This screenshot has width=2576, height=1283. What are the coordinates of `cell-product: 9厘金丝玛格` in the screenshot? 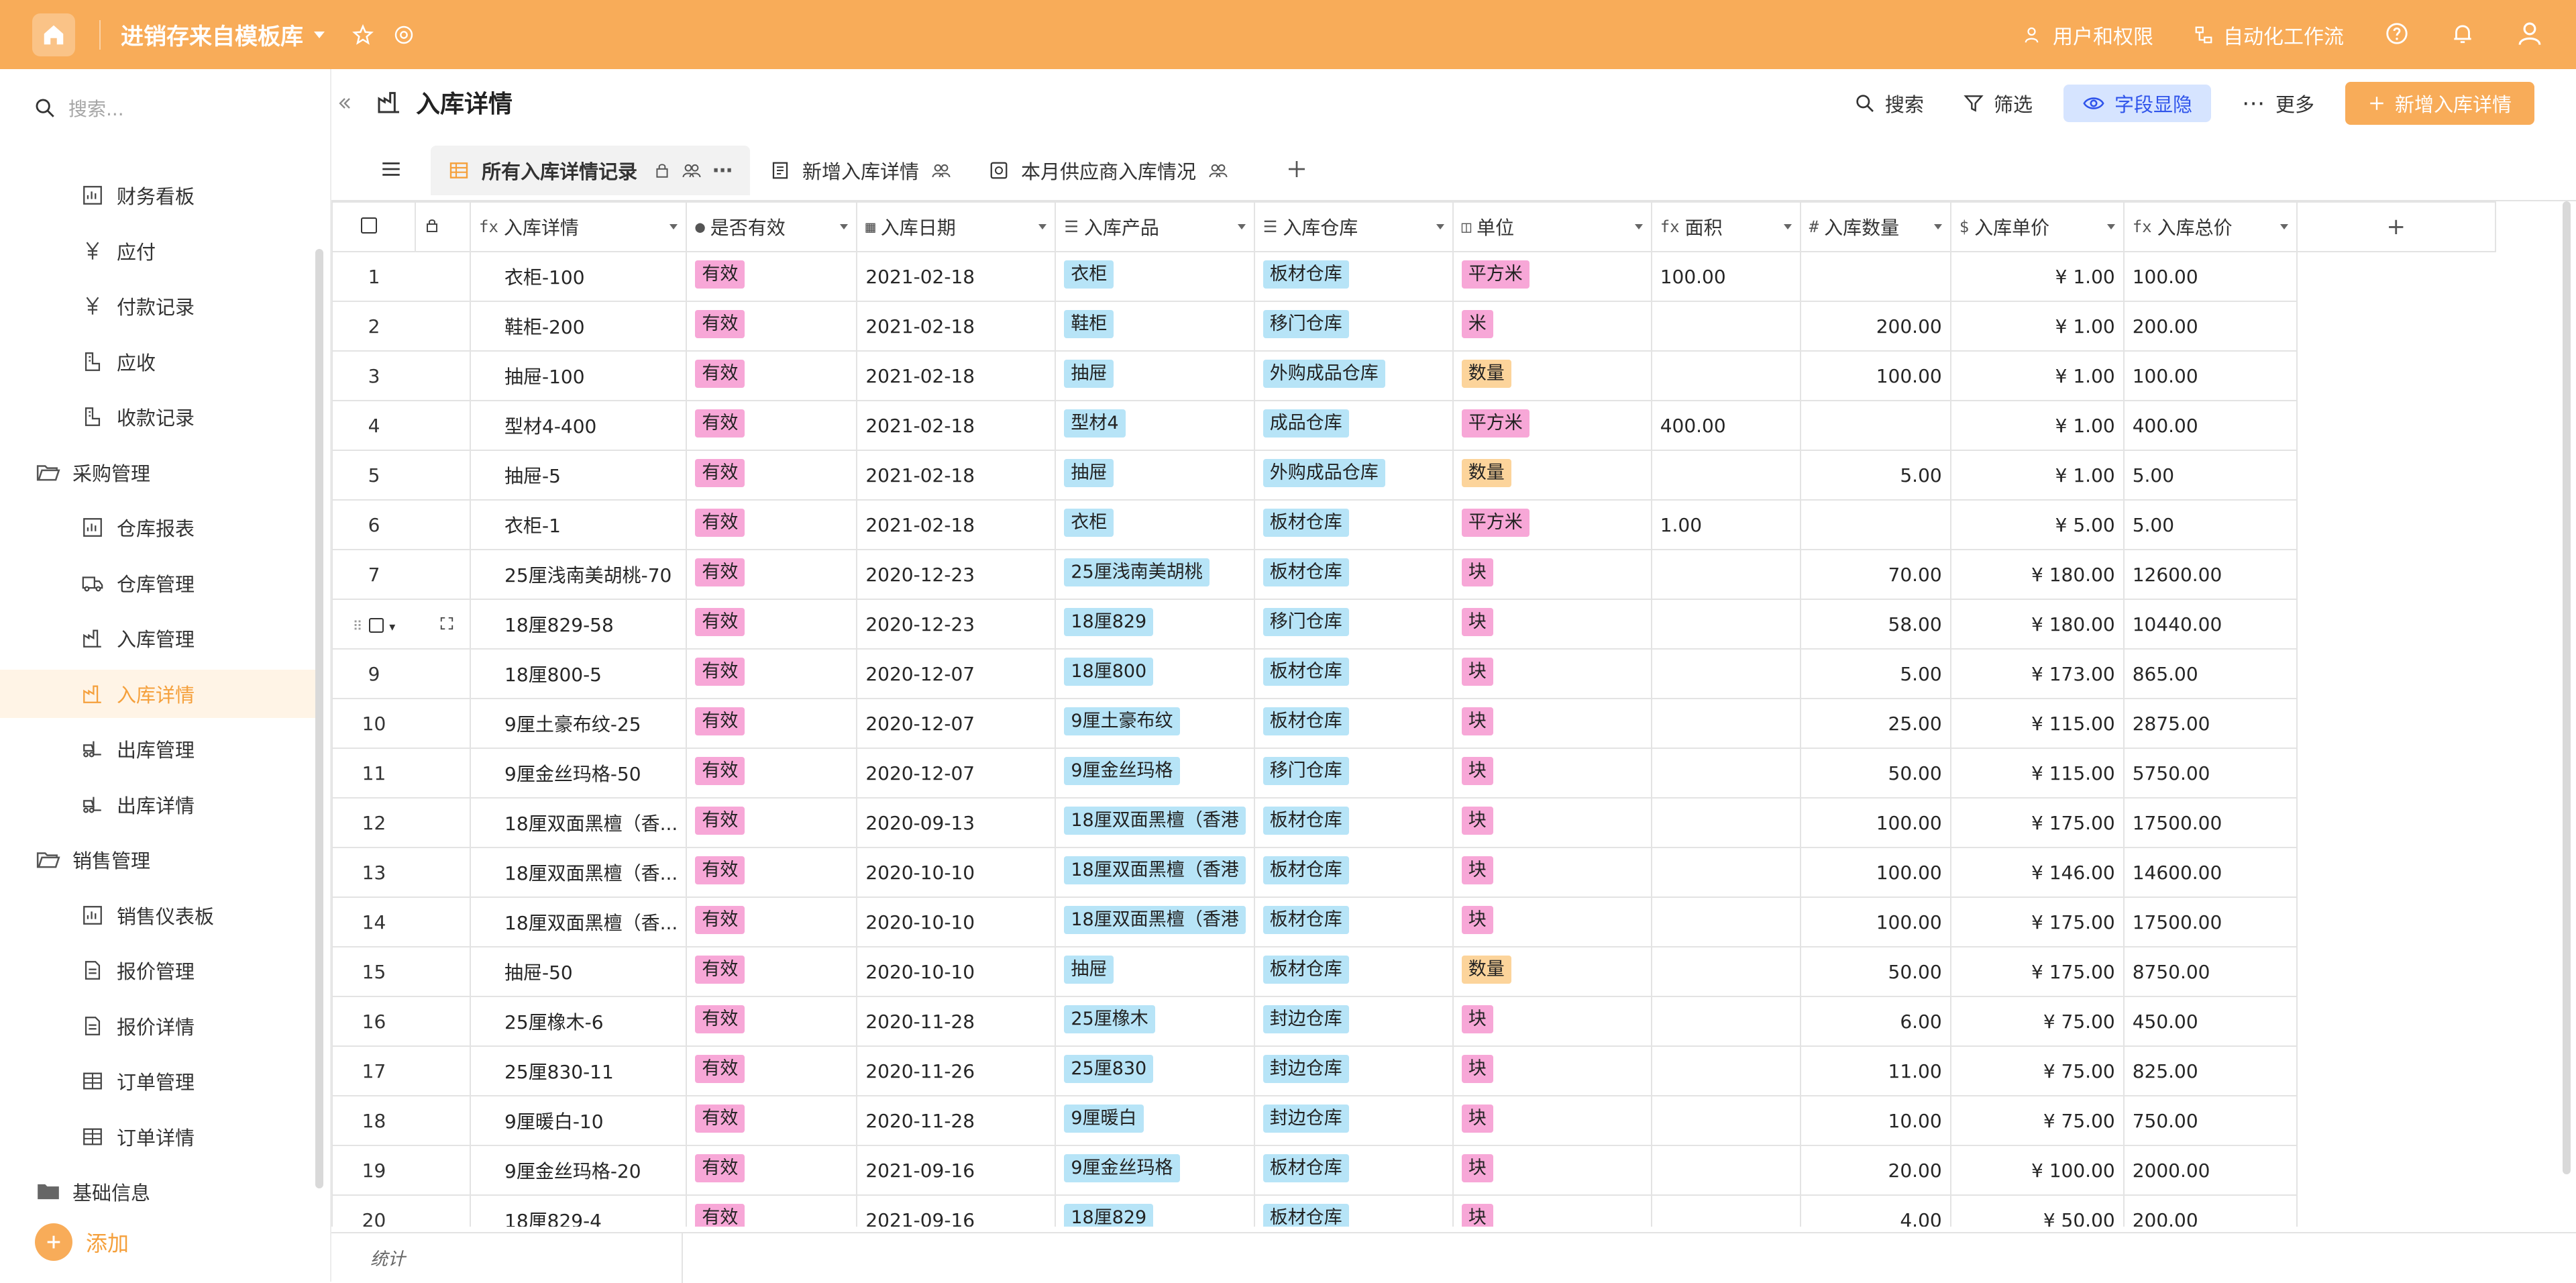 It's located at (1155, 1170).